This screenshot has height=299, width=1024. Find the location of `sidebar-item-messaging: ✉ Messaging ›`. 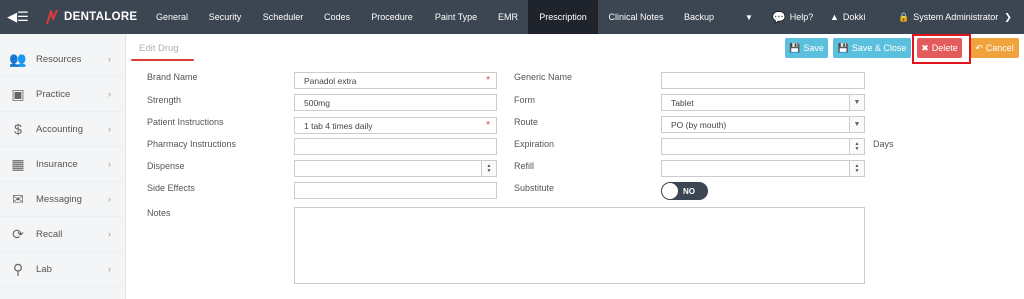

sidebar-item-messaging: ✉ Messaging › is located at coordinates (63, 199).